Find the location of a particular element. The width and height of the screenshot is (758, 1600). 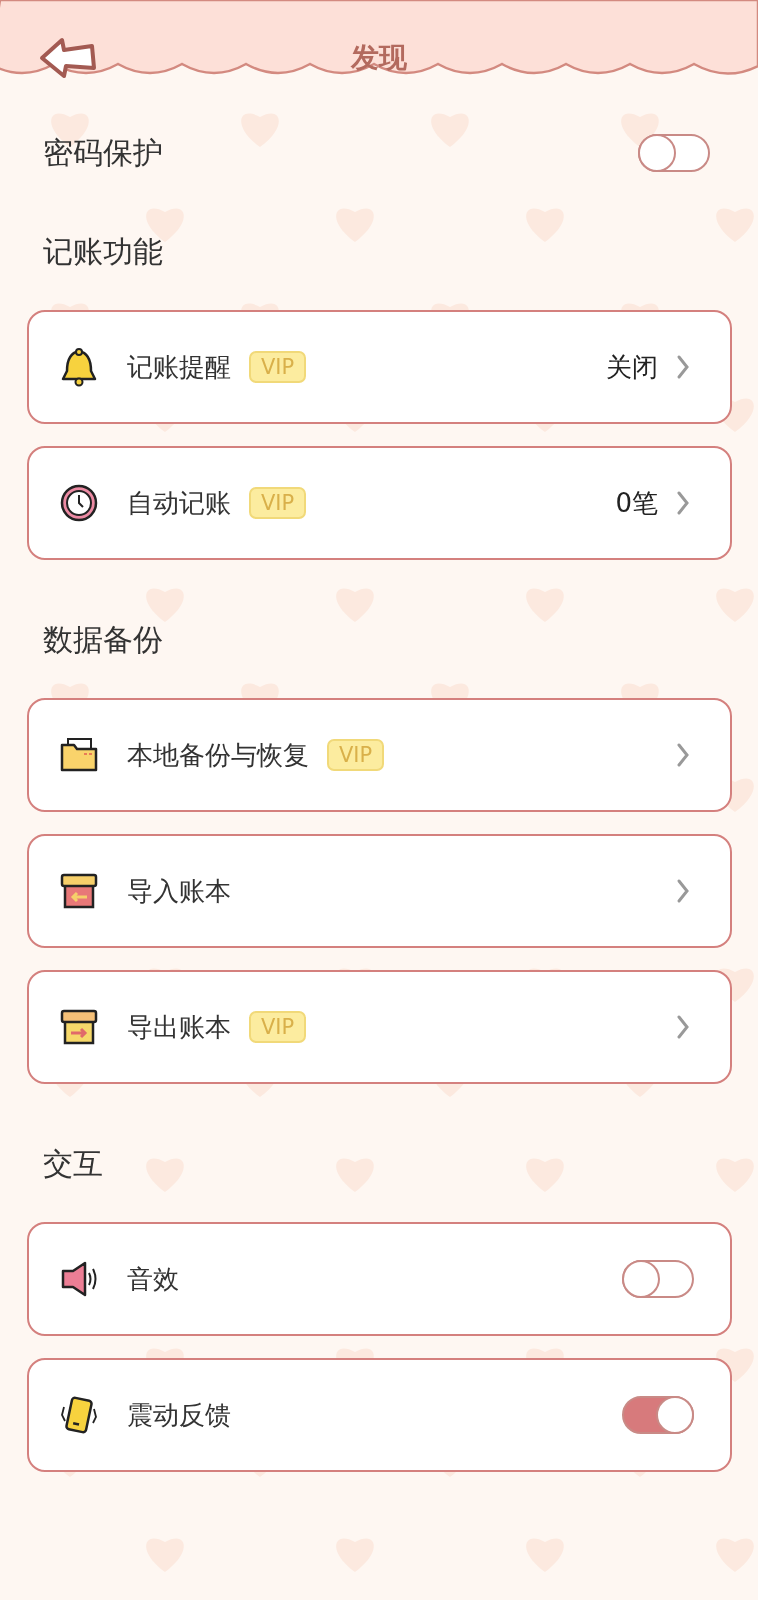

page-title: 发现 is located at coordinates (378, 58).